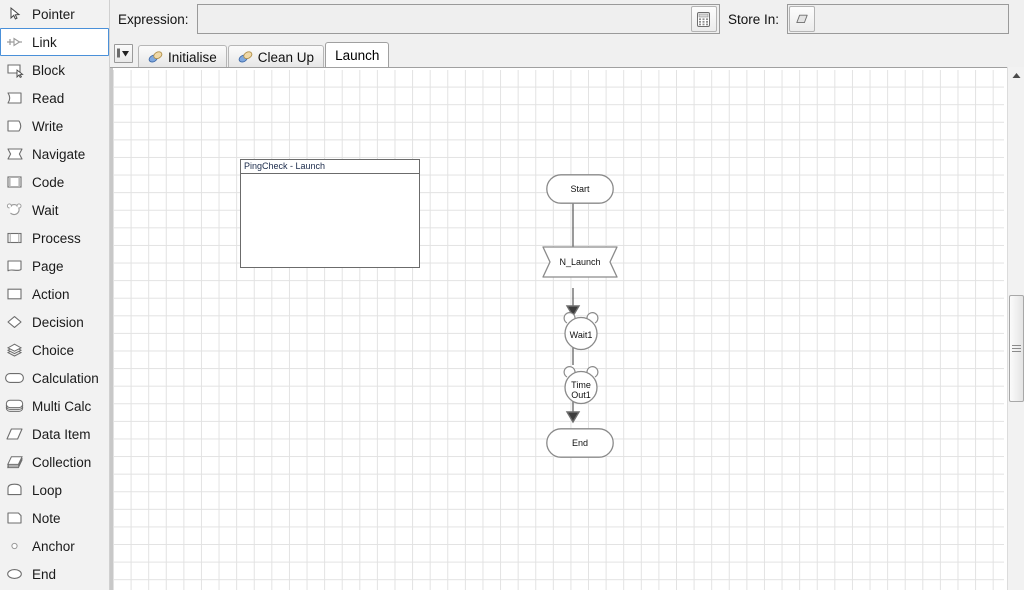  I want to click on toolbox-item-data-item: Data Item, so click(54, 434).